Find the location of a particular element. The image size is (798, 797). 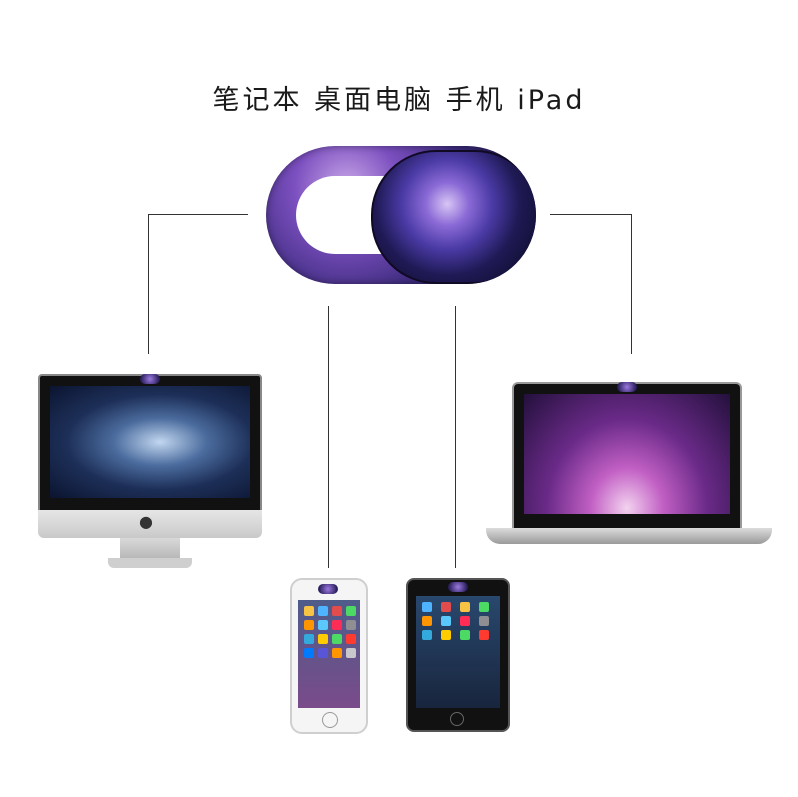

imac-display is located at coordinates (150, 444).